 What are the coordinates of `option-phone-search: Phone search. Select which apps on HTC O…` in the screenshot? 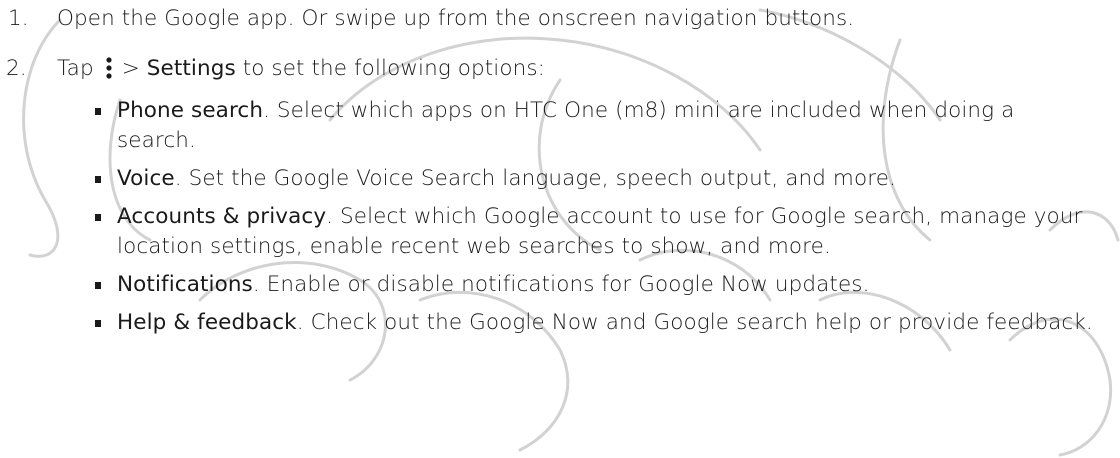 It's located at (560, 126).